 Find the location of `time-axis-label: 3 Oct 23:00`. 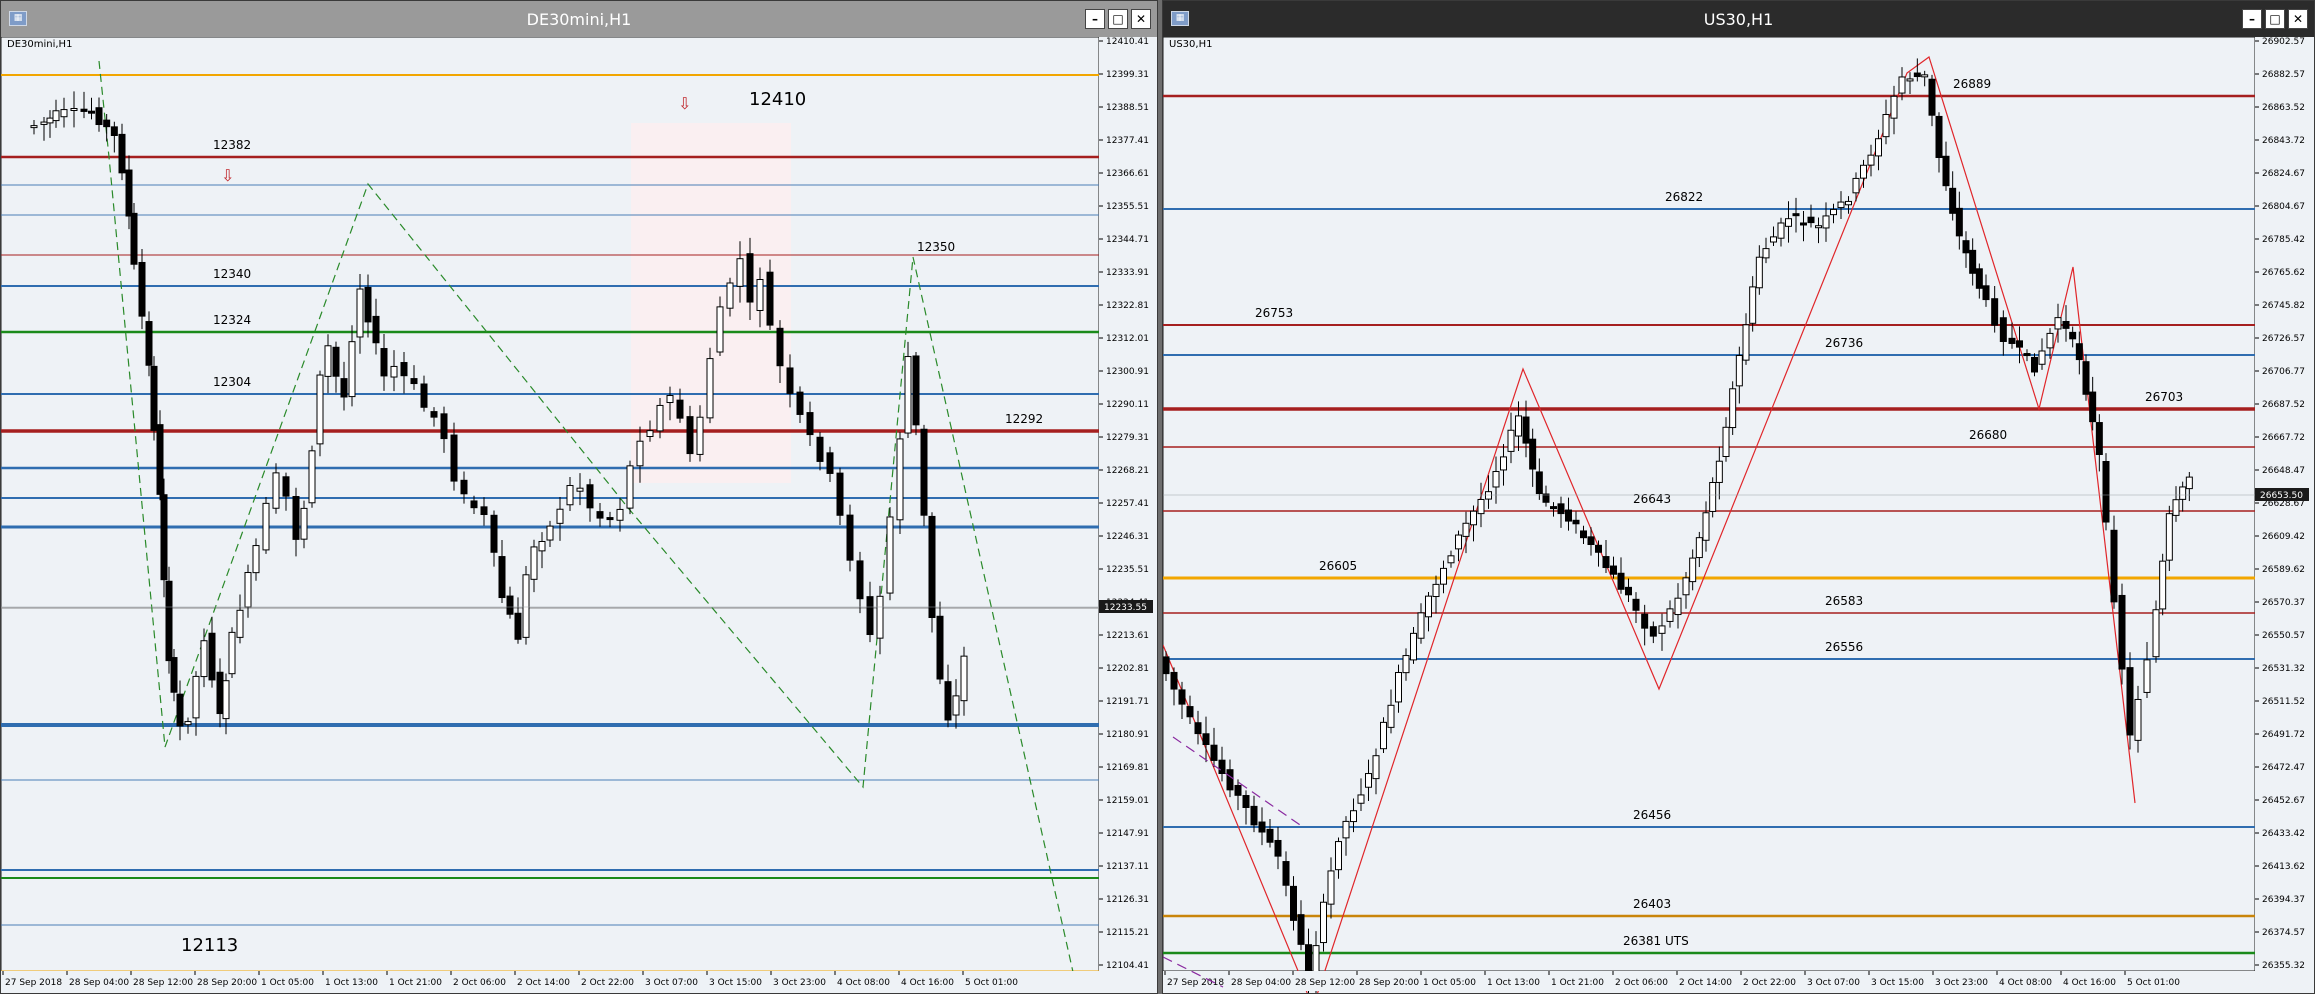

time-axis-label: 3 Oct 23:00 is located at coordinates (1961, 983).